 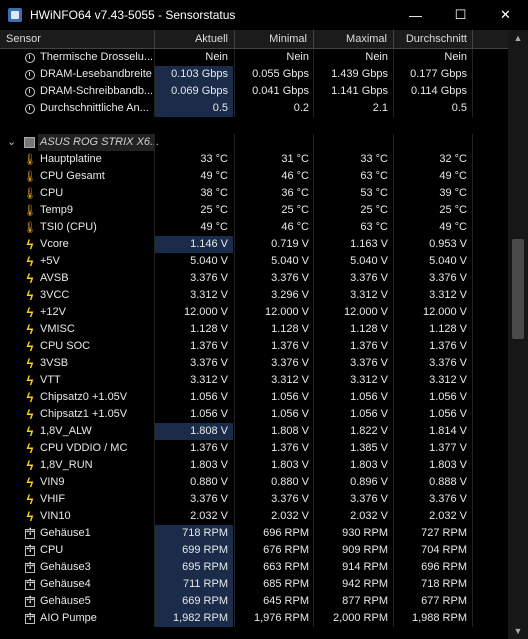 I want to click on vertical-scrollbar: ▲ ▼, so click(x=518, y=334).